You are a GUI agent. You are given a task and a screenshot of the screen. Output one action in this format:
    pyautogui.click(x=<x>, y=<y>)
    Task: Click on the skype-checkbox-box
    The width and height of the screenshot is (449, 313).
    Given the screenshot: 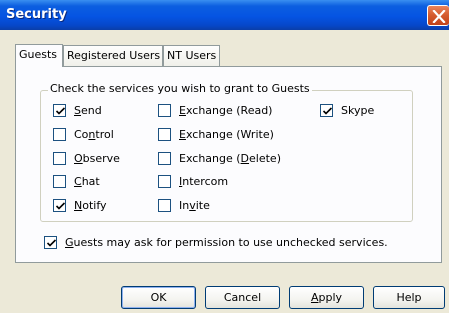 What is the action you would take?
    pyautogui.click(x=326, y=110)
    